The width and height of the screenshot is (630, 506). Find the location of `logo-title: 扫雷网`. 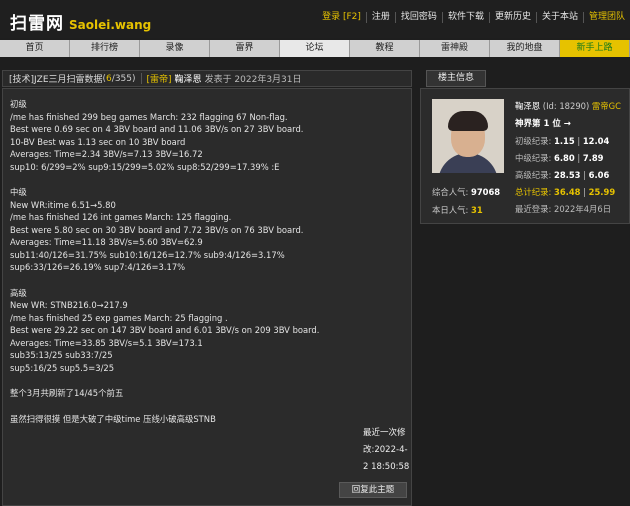

logo-title: 扫雷网 is located at coordinates (37, 24).